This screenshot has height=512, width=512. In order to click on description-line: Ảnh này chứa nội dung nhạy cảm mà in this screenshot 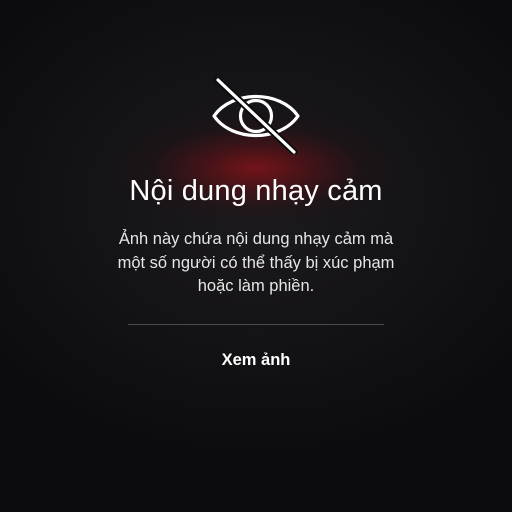, I will do `click(256, 239)`.